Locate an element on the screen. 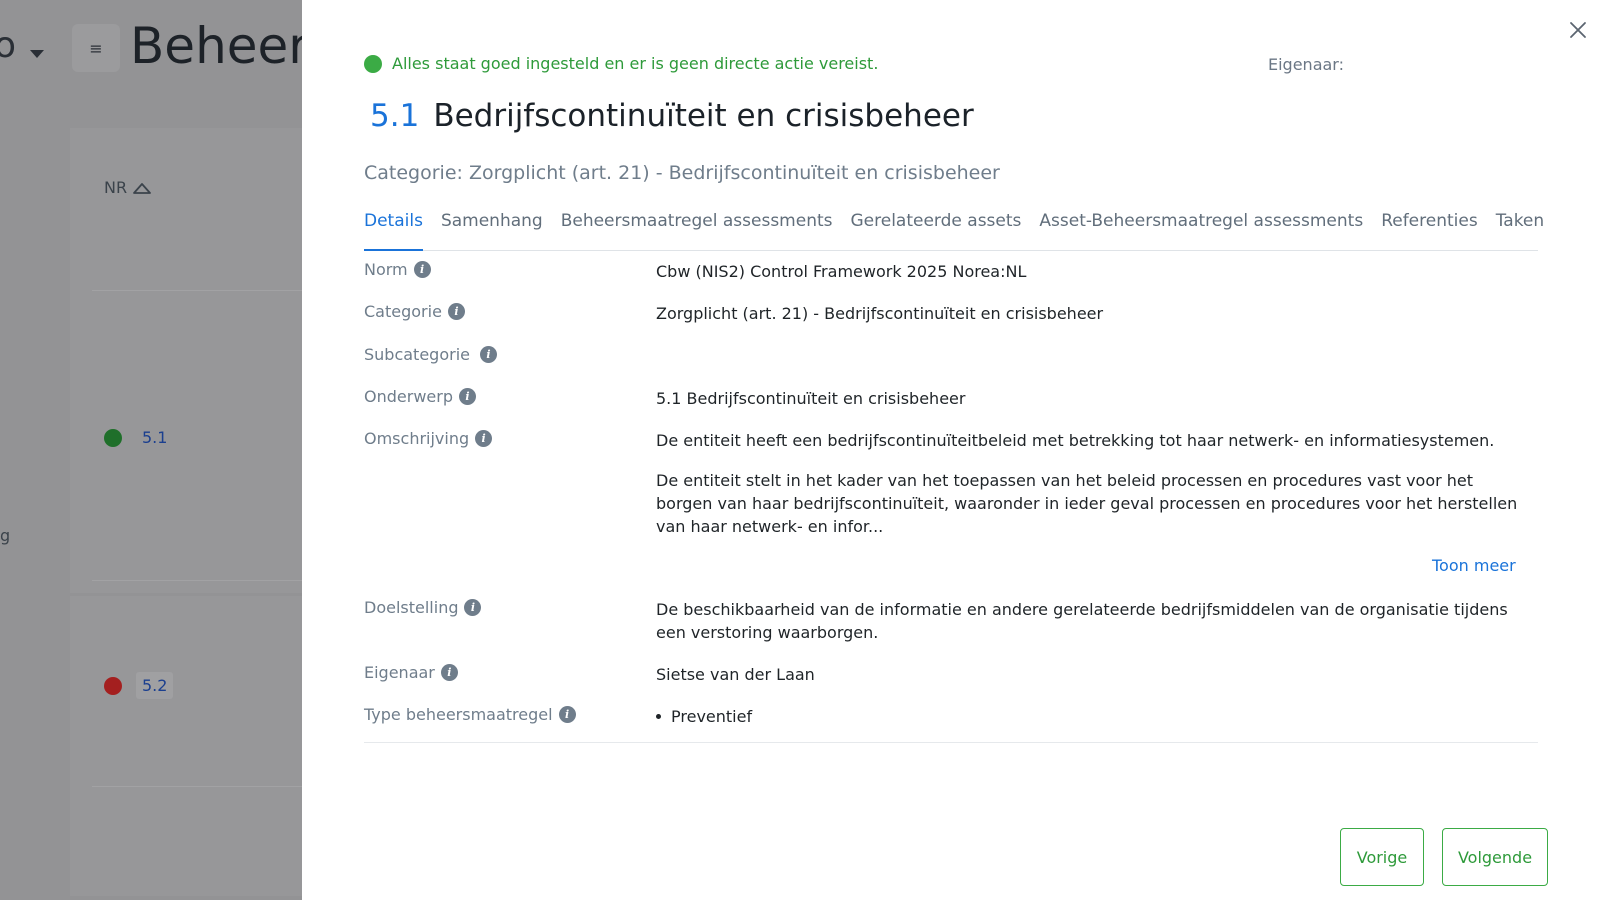  detail-value: Sietse van der Laan is located at coordinates (735, 674).